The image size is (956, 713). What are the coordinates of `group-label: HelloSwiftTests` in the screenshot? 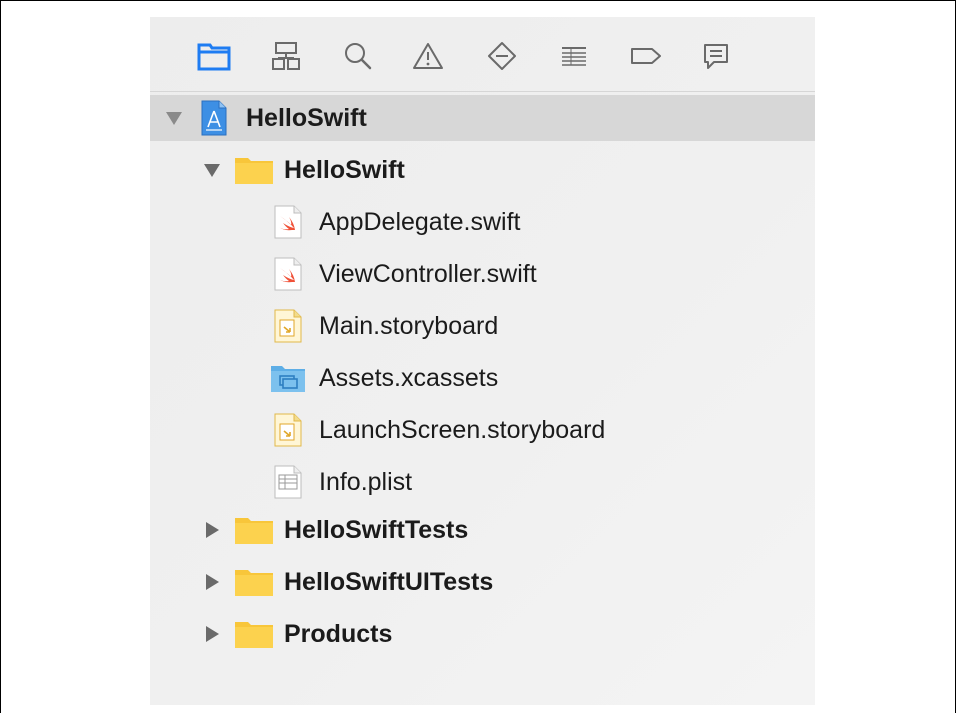 It's located at (376, 529).